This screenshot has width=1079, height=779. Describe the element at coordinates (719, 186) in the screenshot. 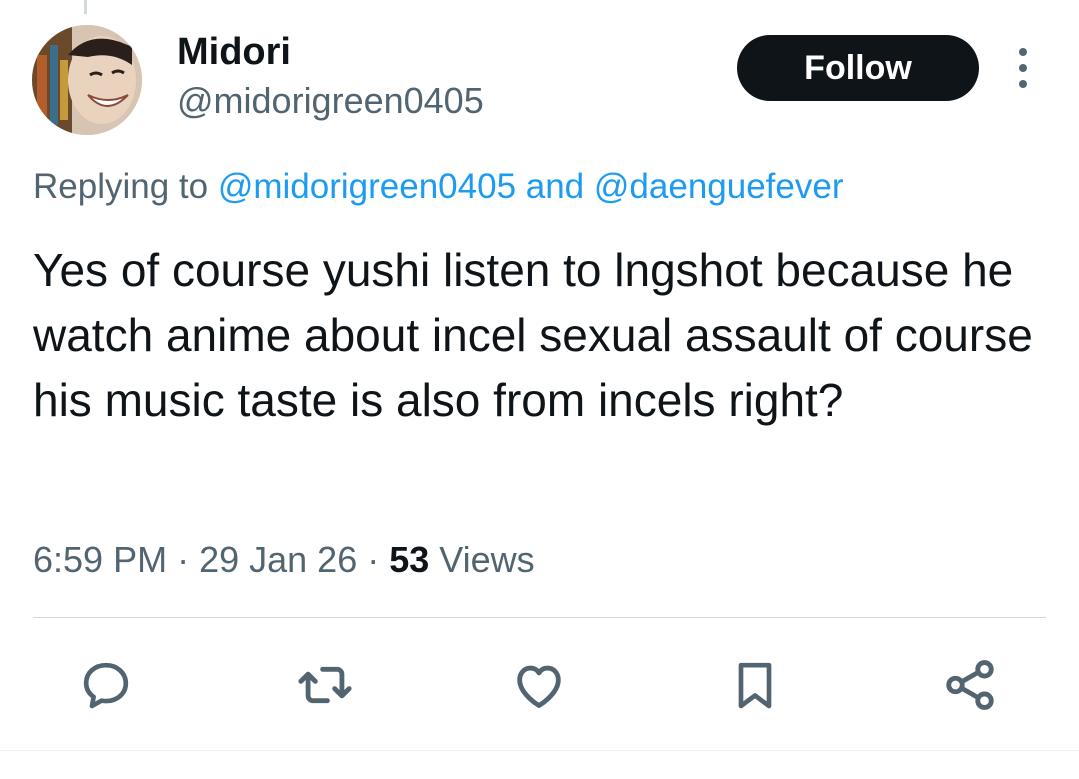

I see `mention-link: @daenguefever` at that location.